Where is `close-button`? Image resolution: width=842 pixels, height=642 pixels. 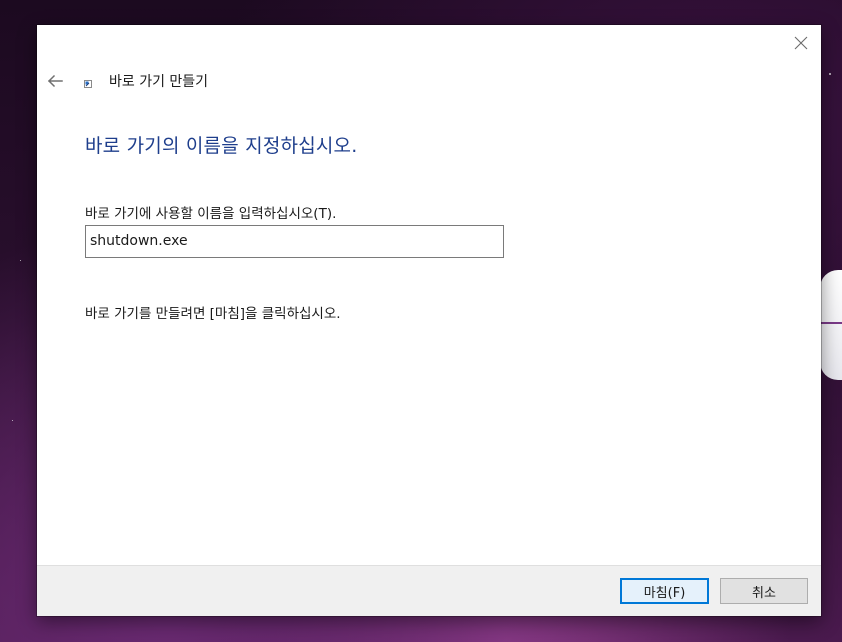
close-button is located at coordinates (801, 43).